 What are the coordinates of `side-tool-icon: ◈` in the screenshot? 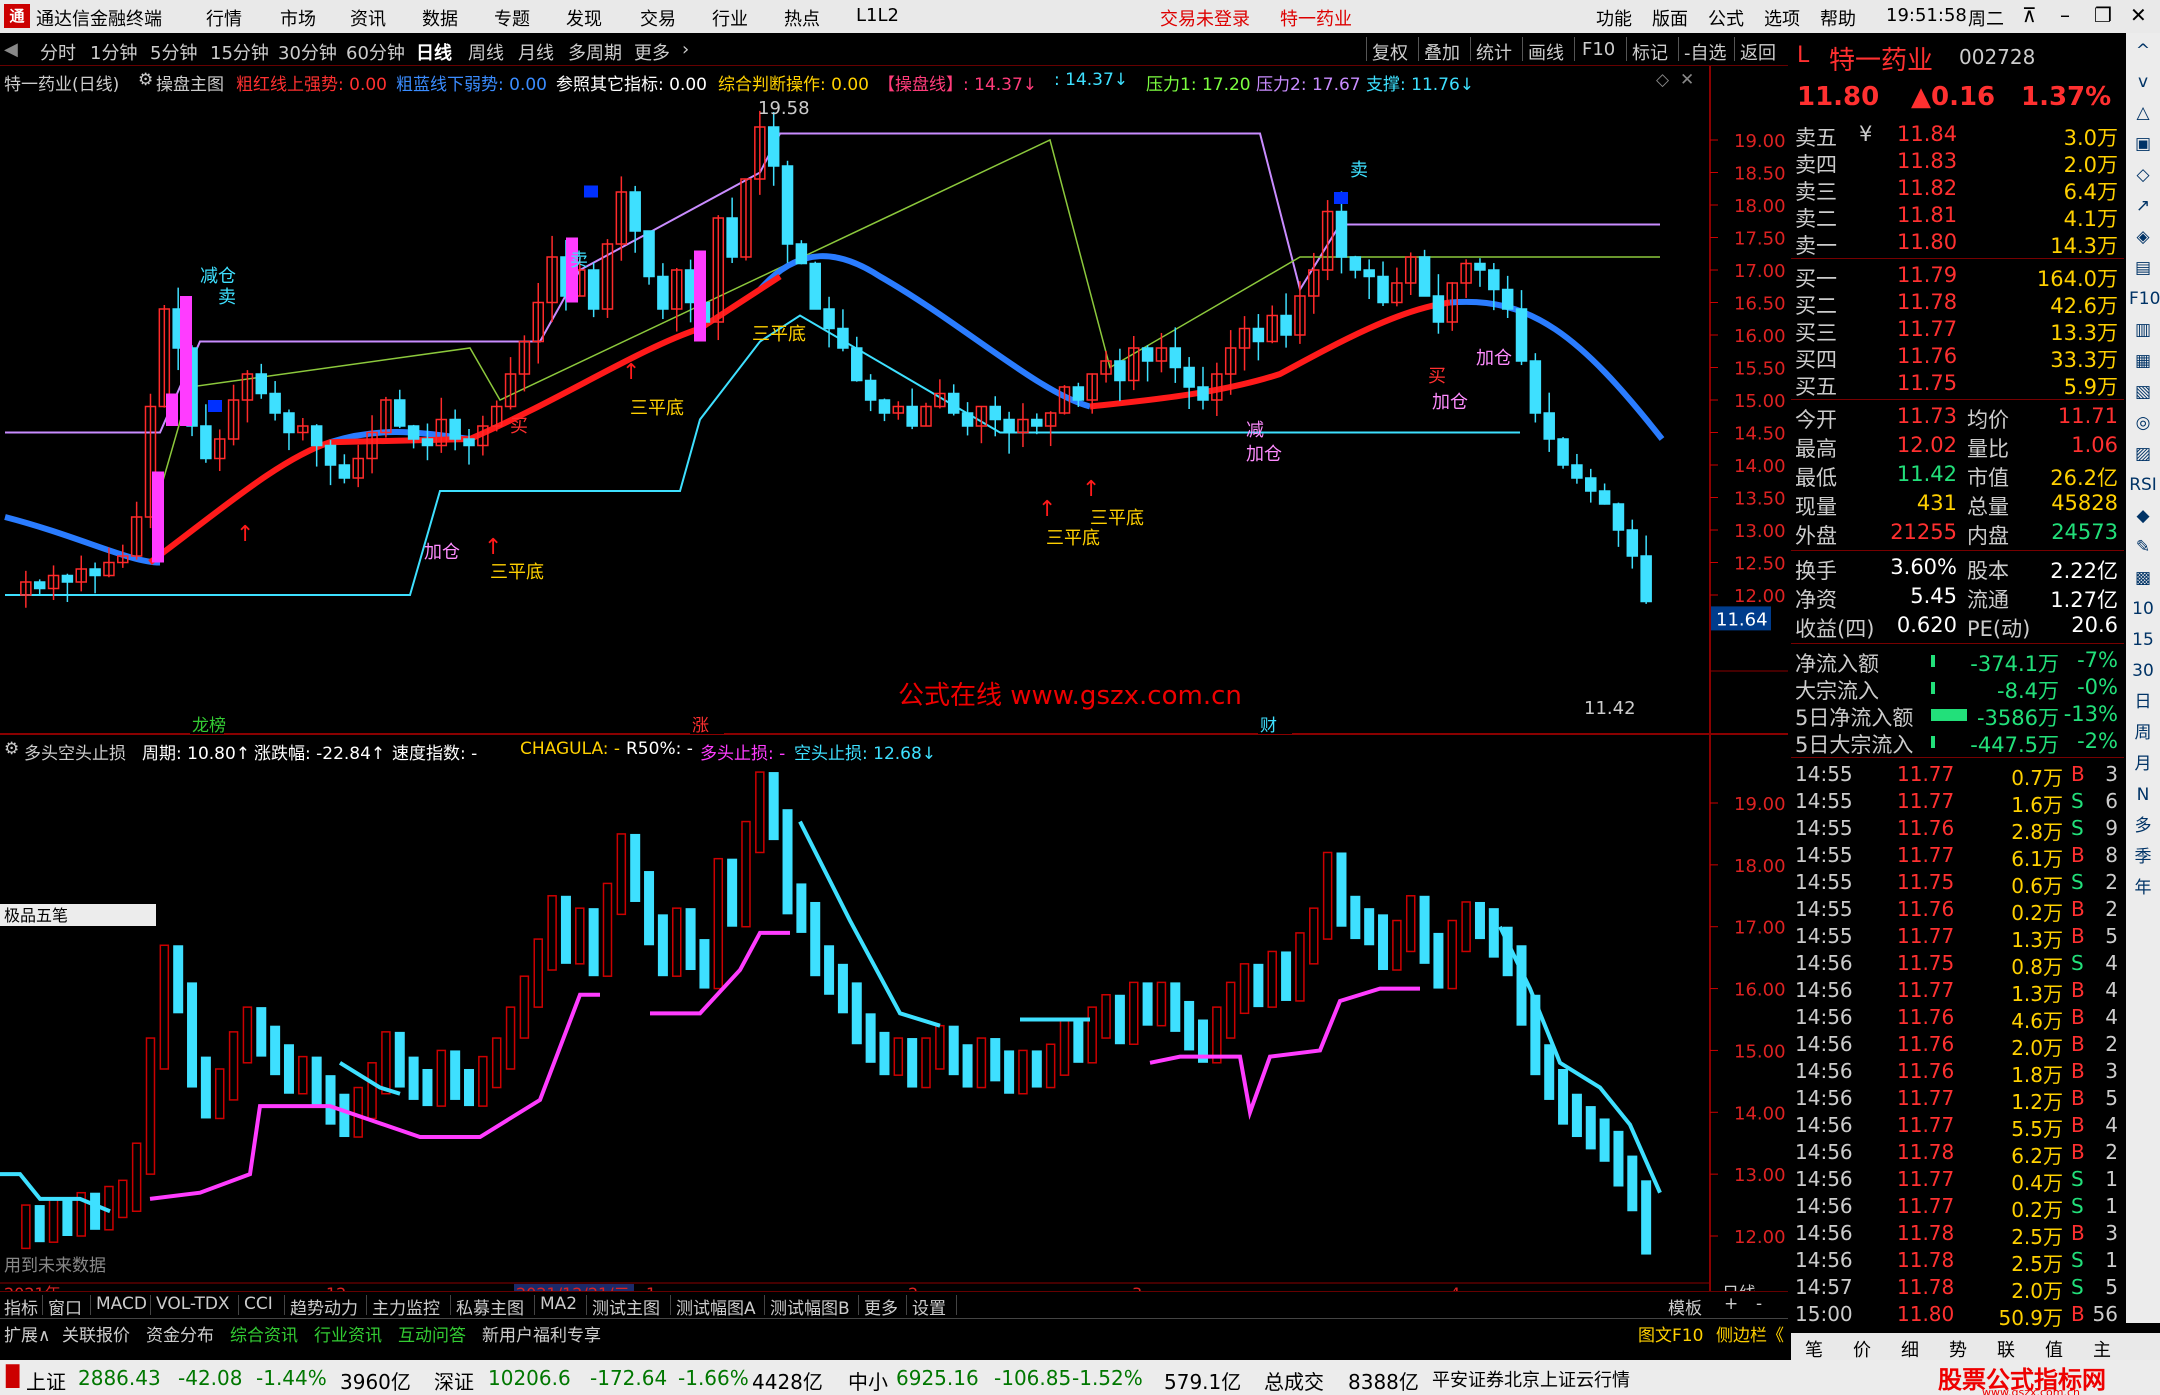 It's located at (2143, 237).